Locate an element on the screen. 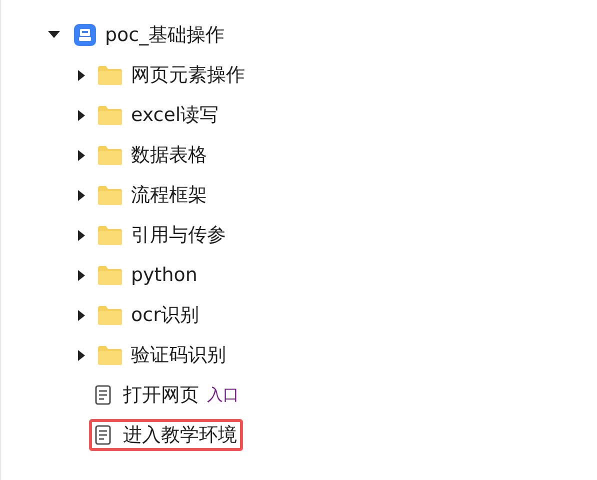 The height and width of the screenshot is (480, 597). tree-item-label: python is located at coordinates (164, 275).